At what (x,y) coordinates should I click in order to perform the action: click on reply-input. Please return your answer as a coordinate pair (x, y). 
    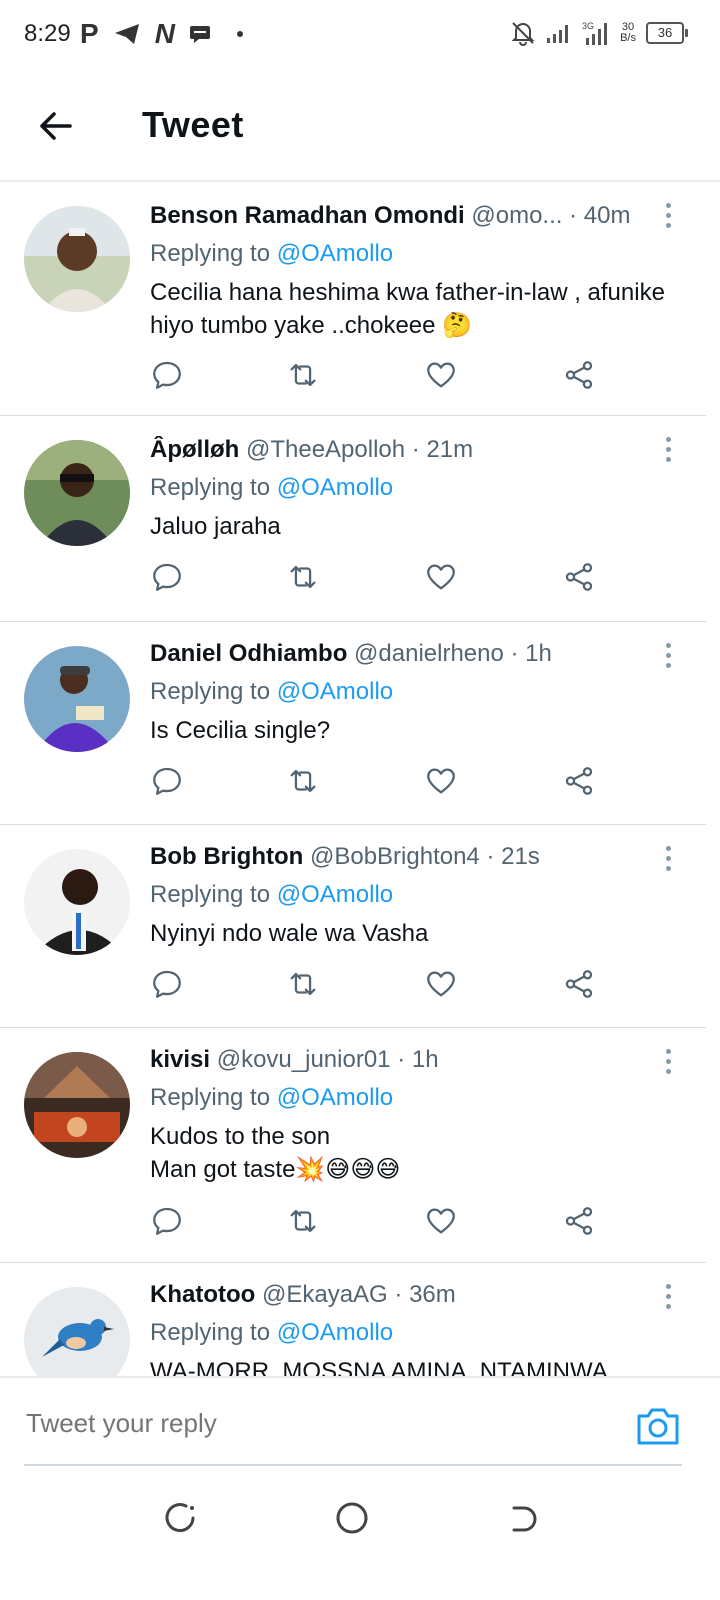
    Looking at the image, I should click on (306, 1423).